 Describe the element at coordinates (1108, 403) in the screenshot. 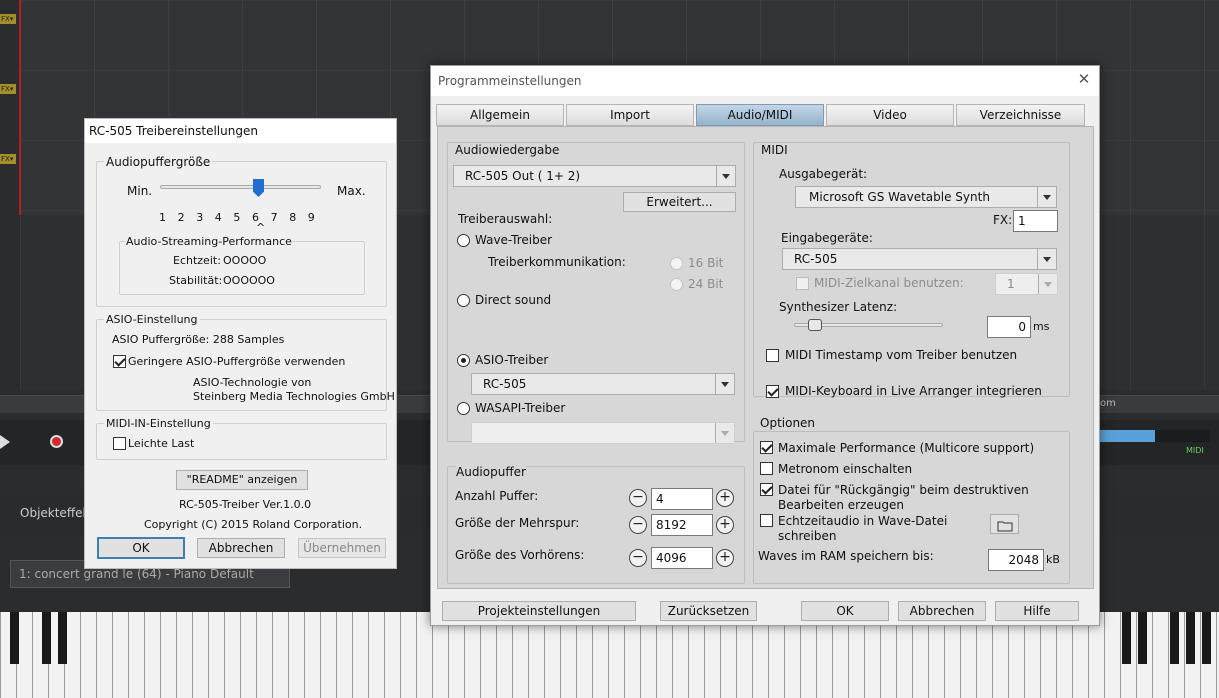

I see `zoom-text: om` at that location.